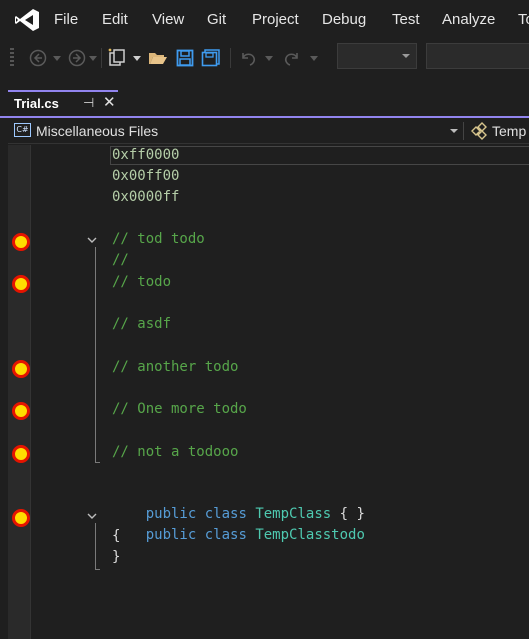  I want to click on document-tab-strip: Trial.cs ⊣ ✕, so click(264, 96).